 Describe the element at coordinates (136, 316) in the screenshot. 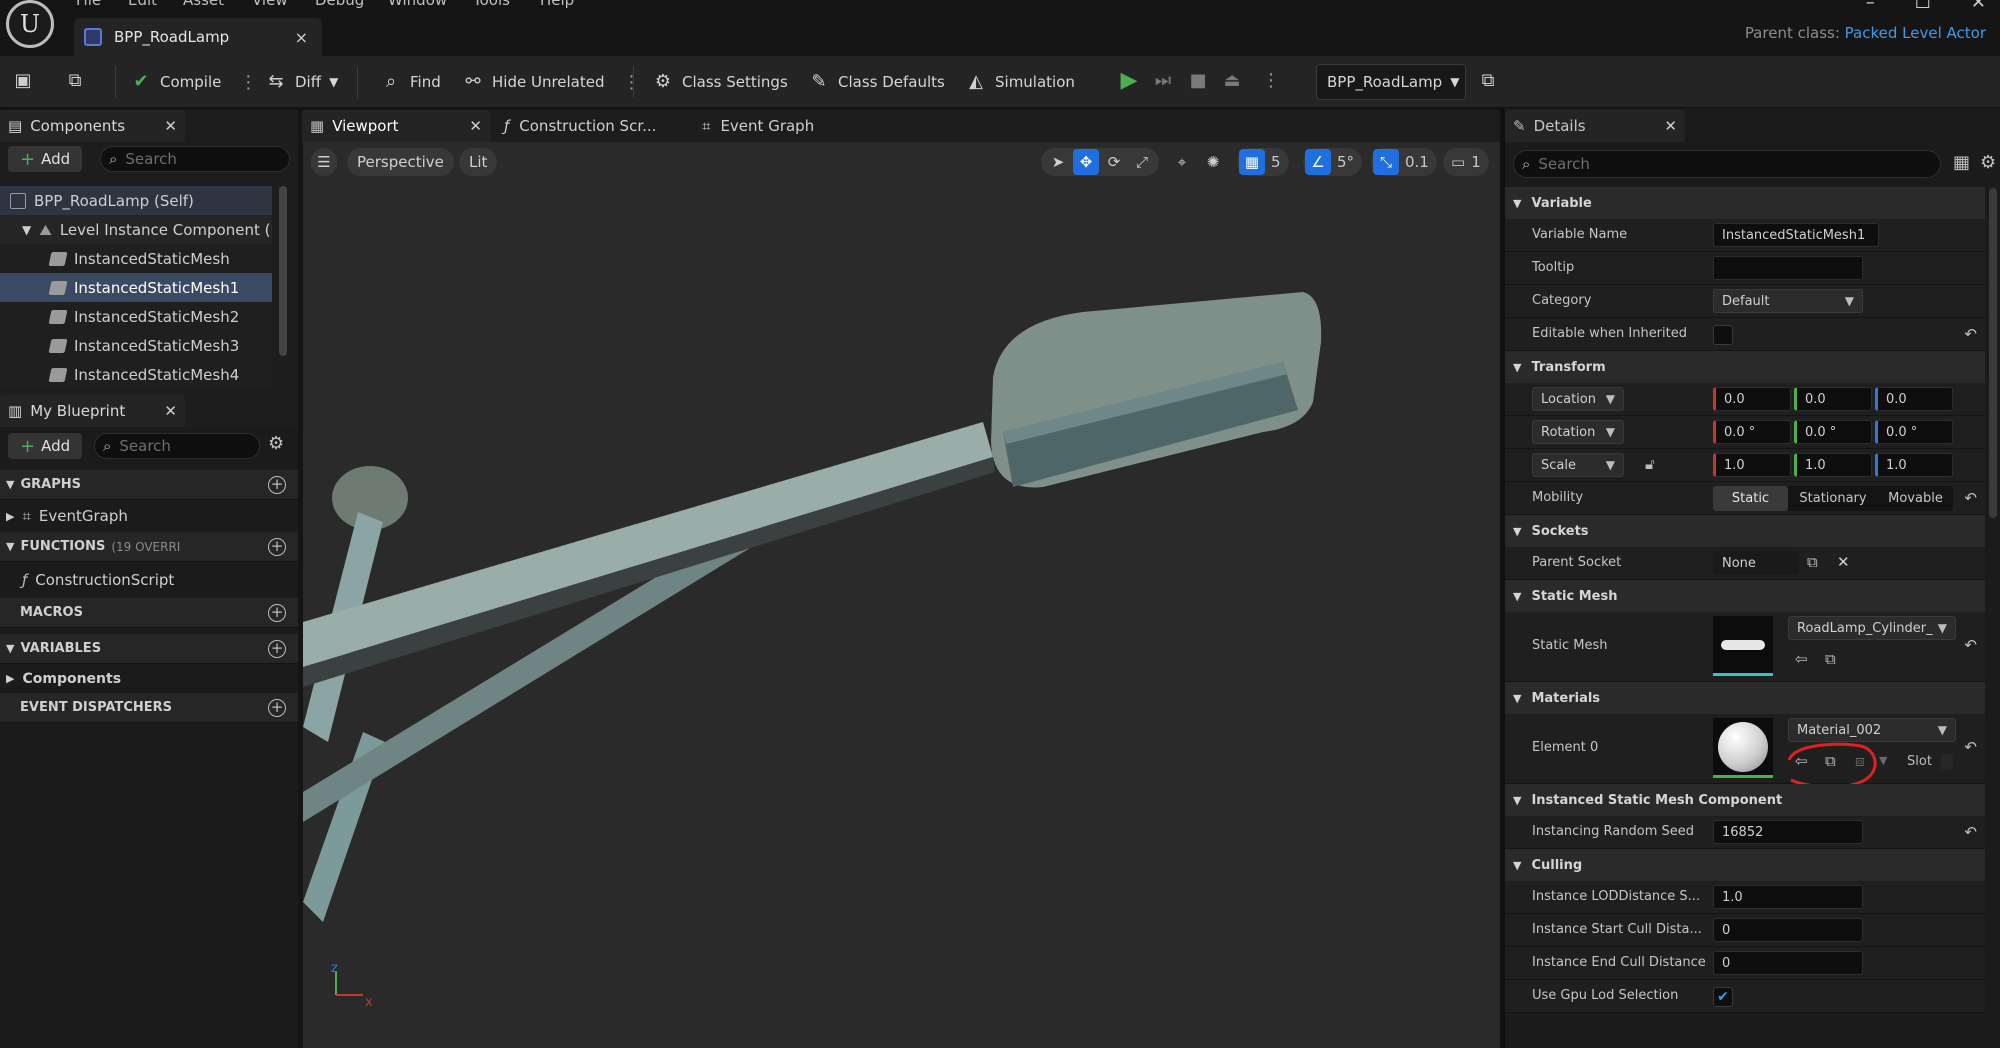

I see `tree-item-ism2: InstancedStaticMesh2` at that location.